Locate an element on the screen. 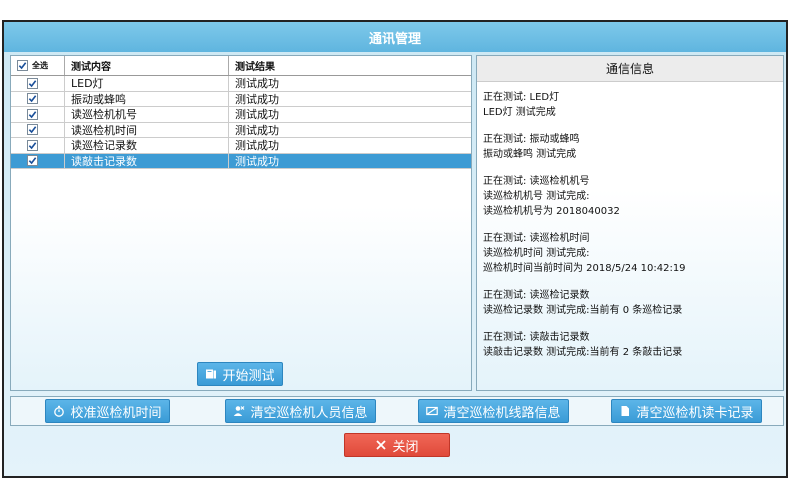 This screenshot has width=790, height=500. select-all-cell: 全选 is located at coordinates (38, 65).